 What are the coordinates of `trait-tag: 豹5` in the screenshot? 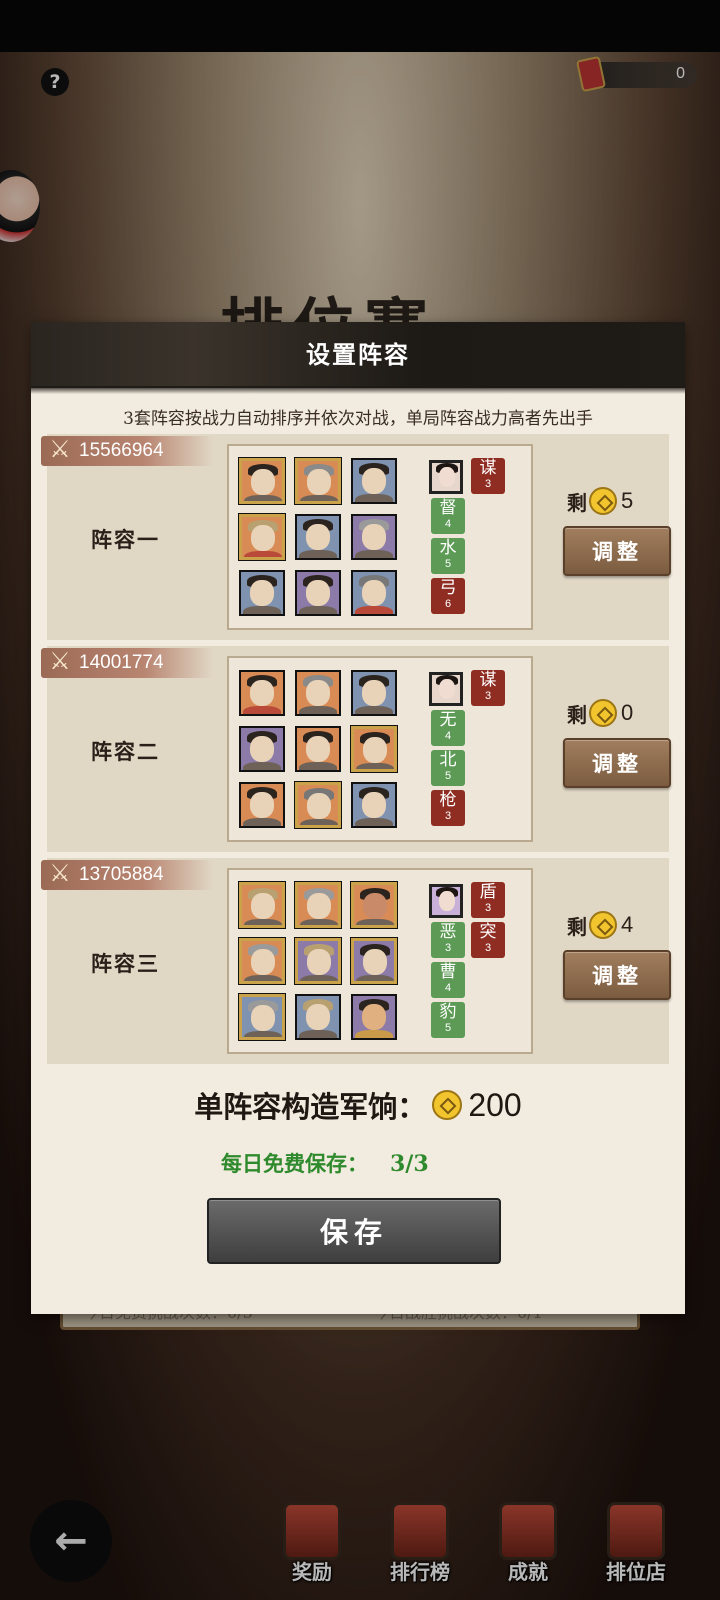 It's located at (448, 1020).